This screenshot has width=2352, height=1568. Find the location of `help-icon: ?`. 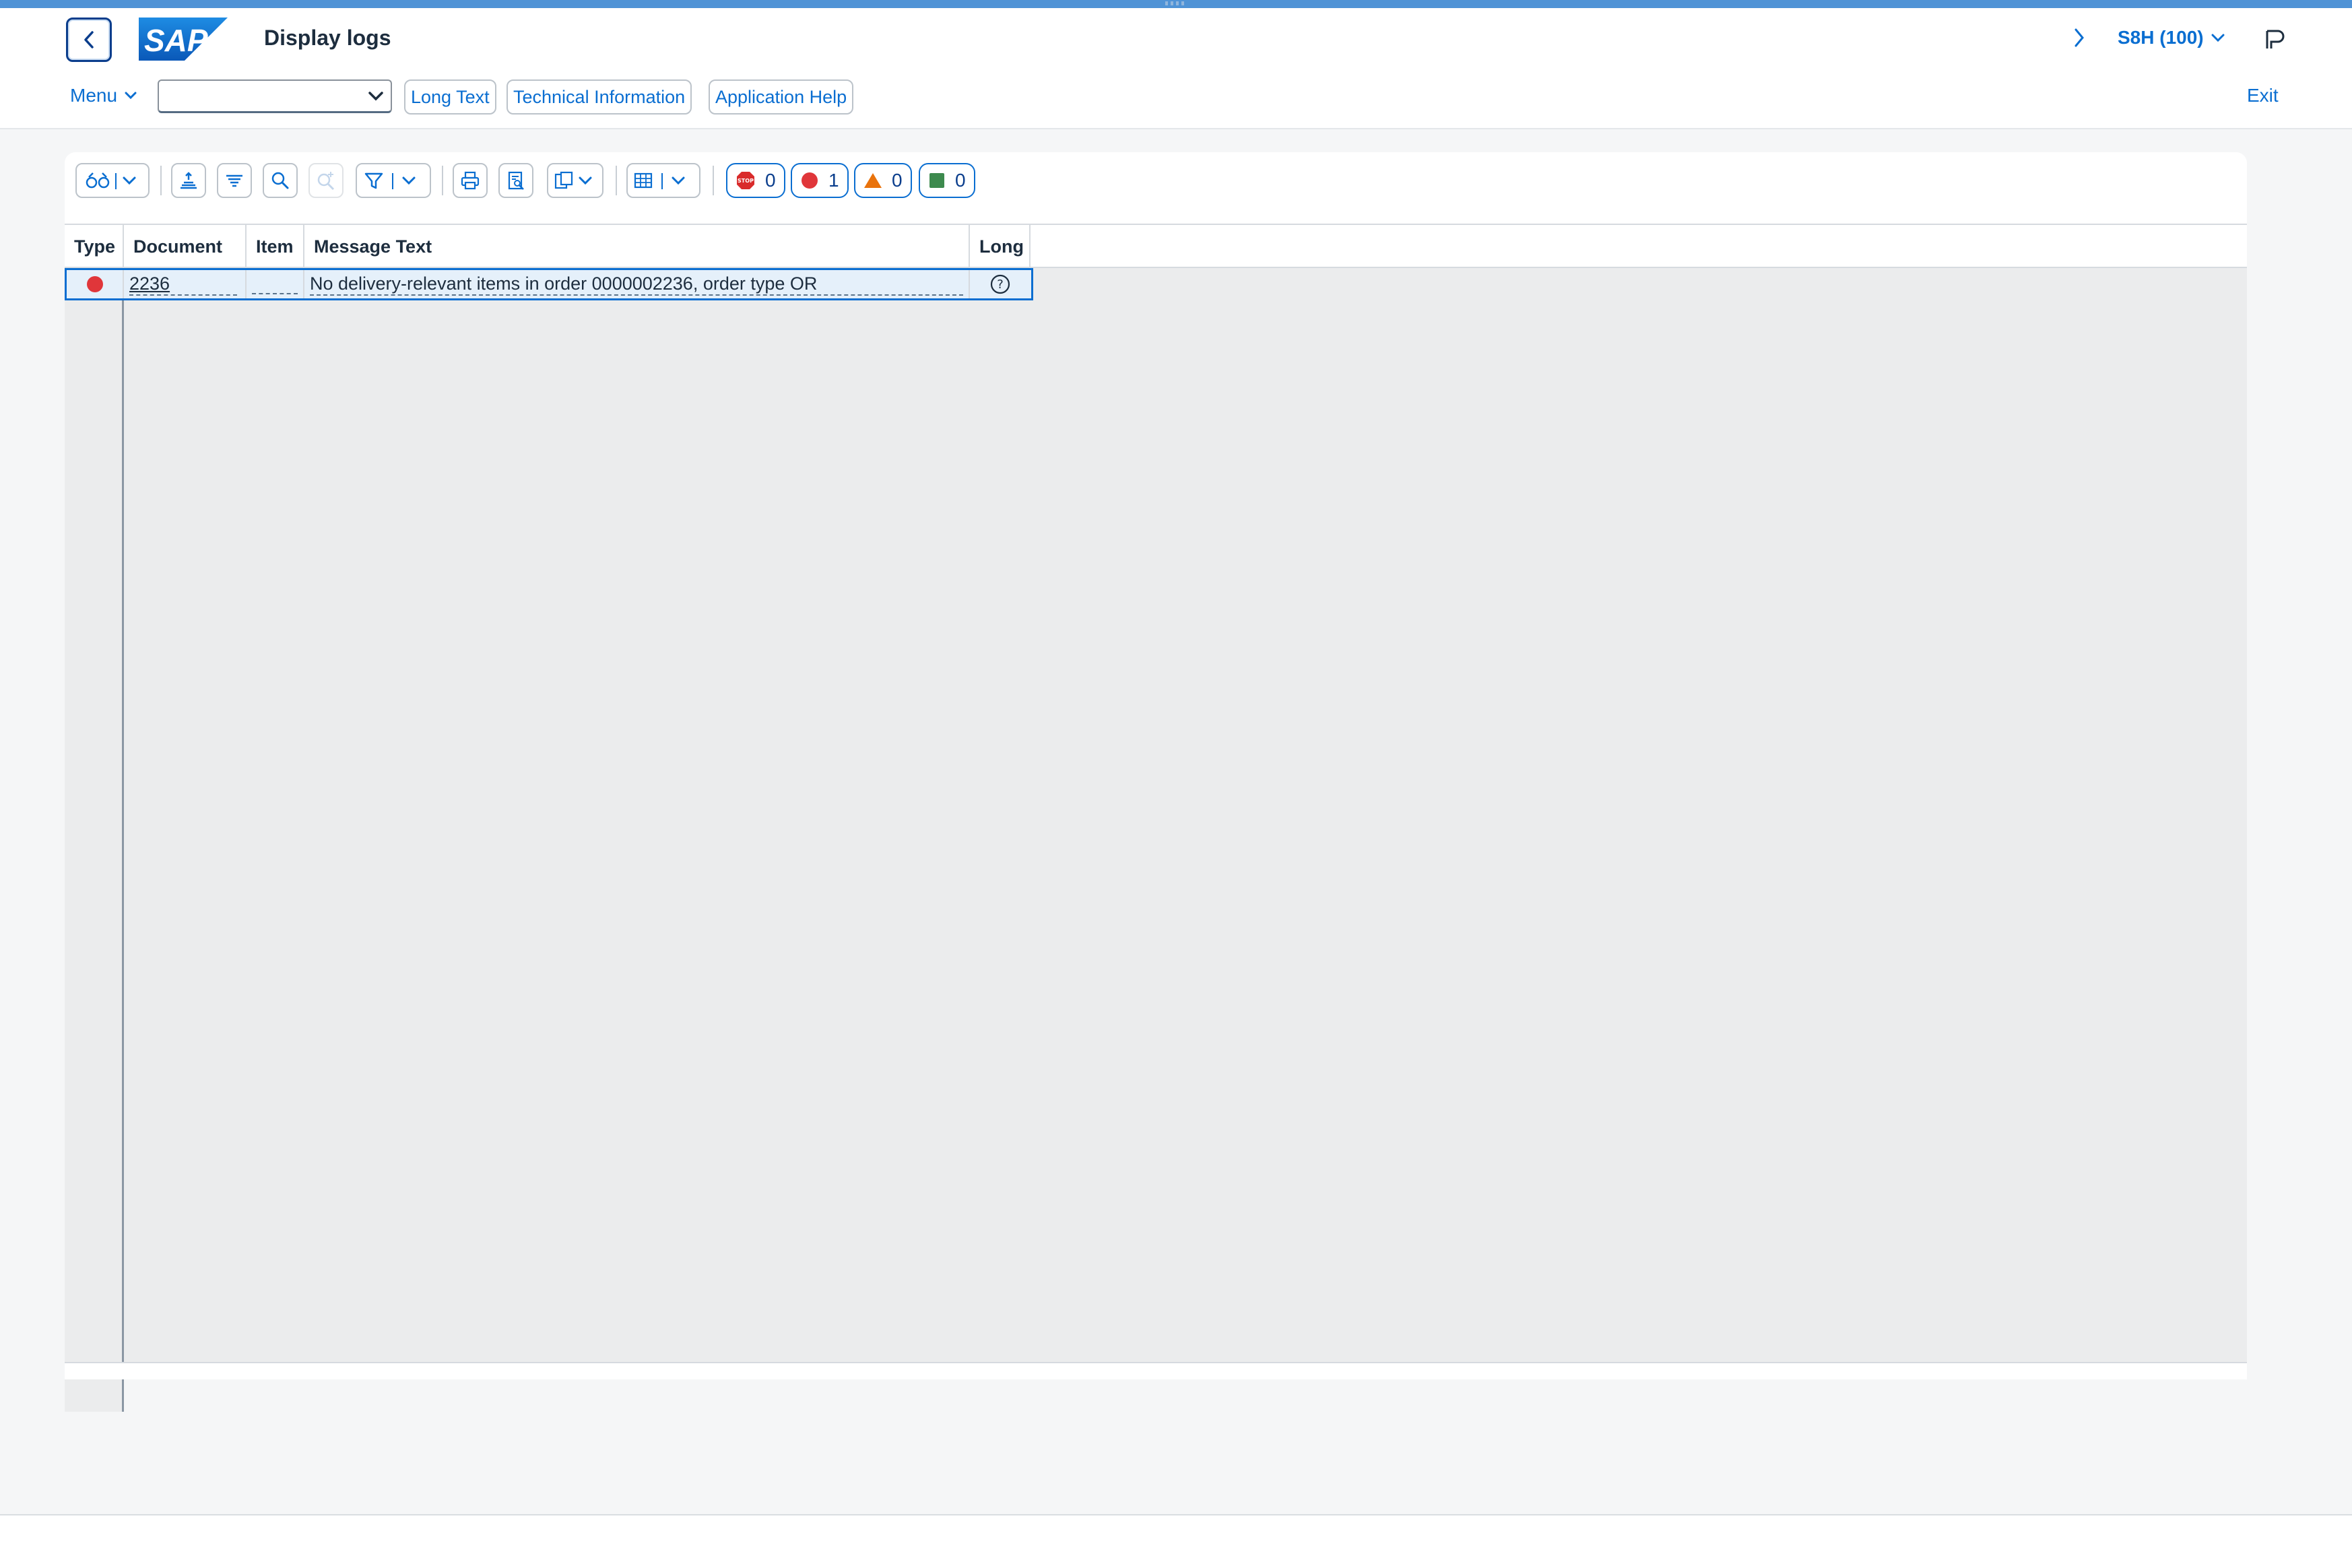

help-icon: ? is located at coordinates (1000, 284).